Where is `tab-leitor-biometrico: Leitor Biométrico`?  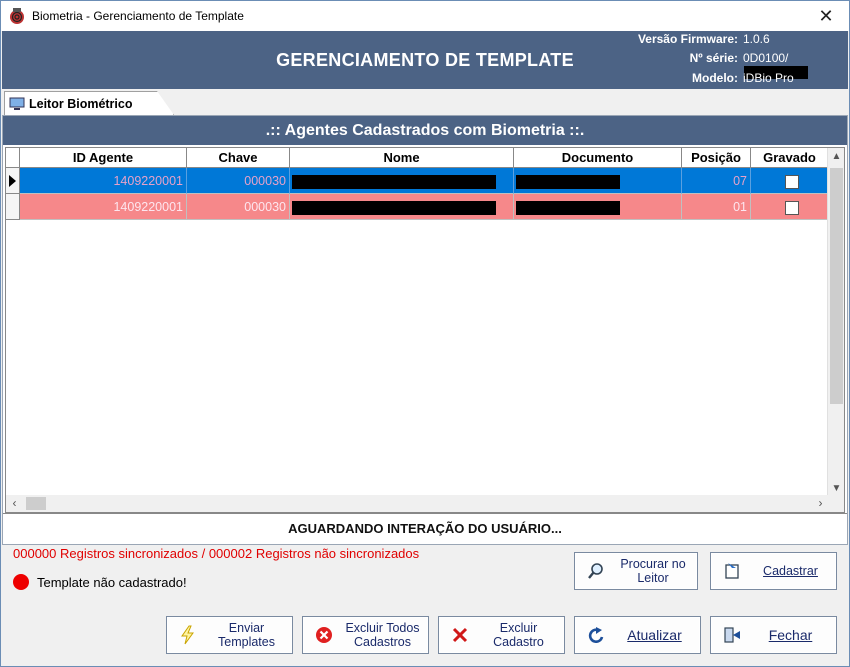
tab-leitor-biometrico: Leitor Biométrico is located at coordinates (89, 103).